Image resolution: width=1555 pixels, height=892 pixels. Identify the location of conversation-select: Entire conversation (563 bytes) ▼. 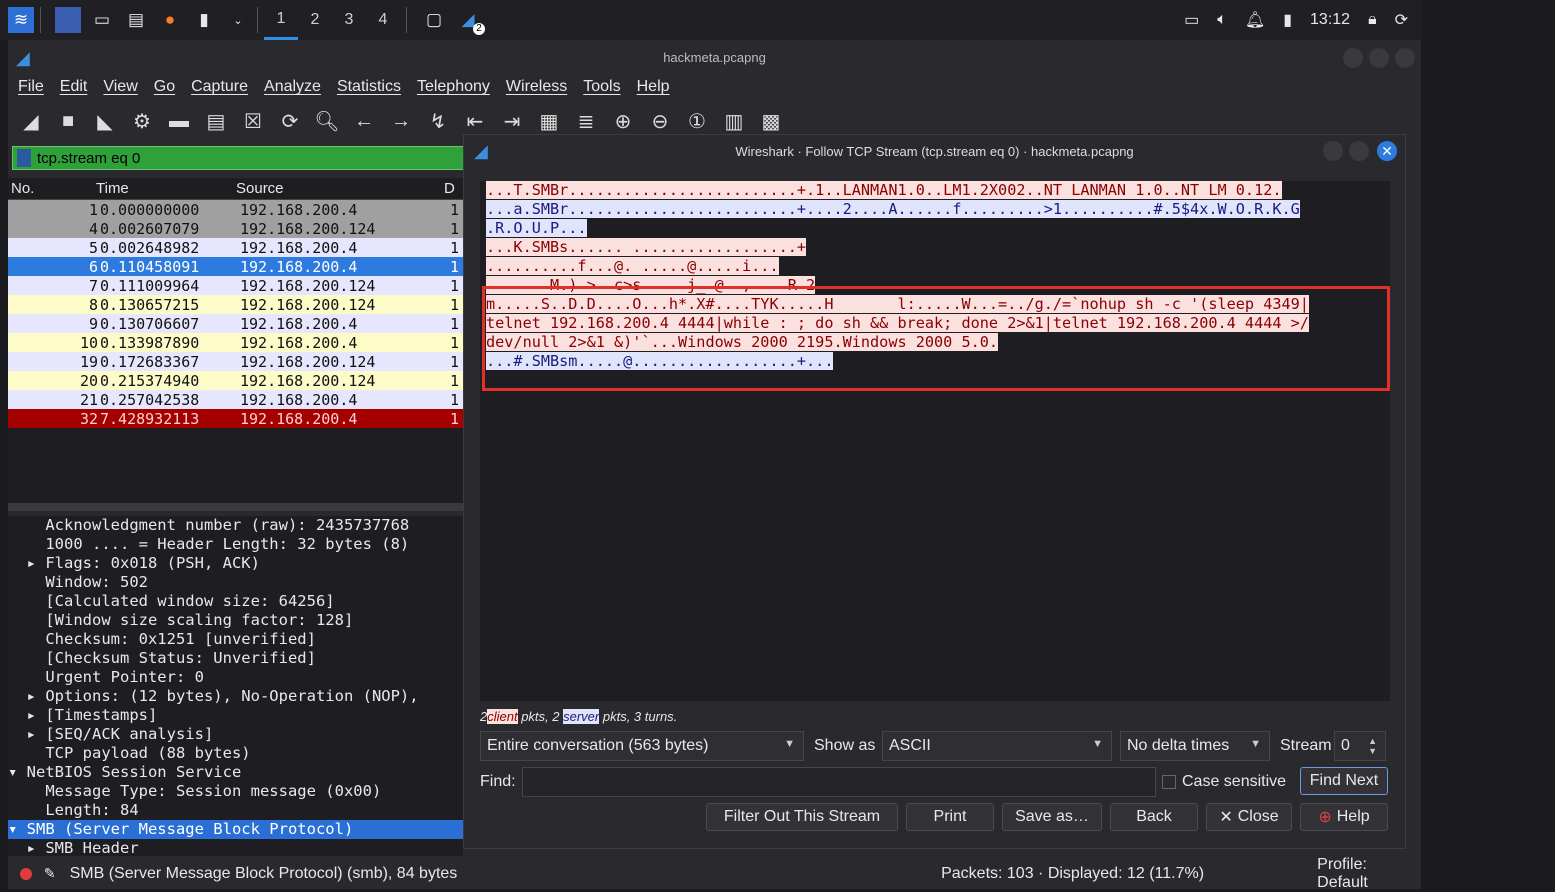
(642, 746).